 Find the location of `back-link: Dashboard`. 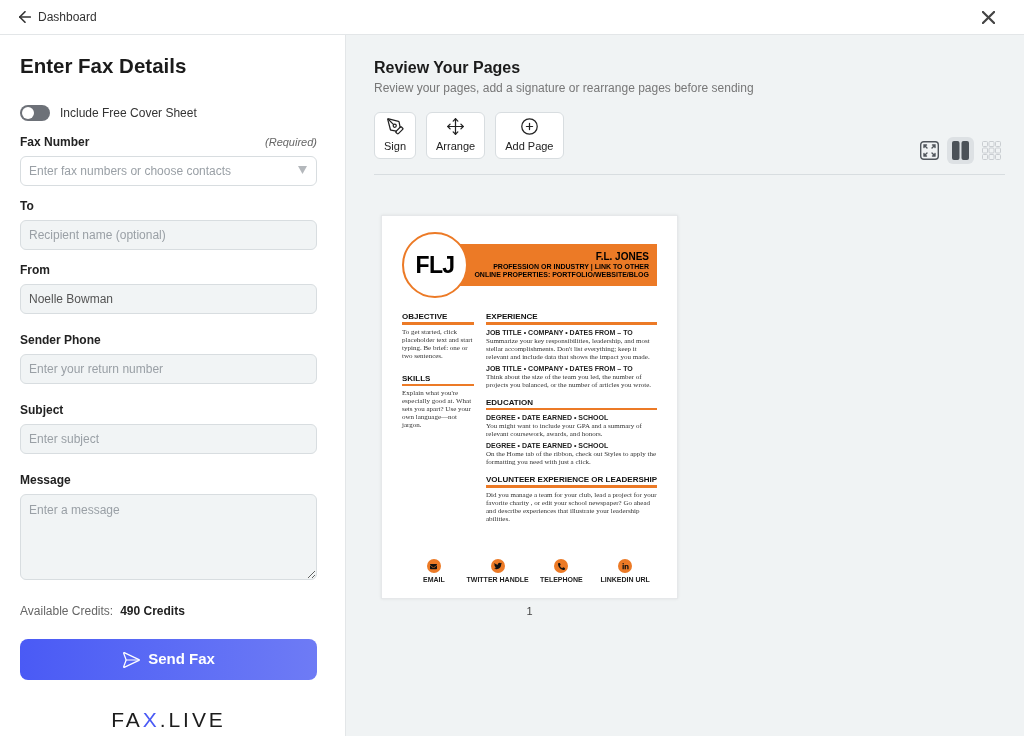

back-link: Dashboard is located at coordinates (58, 17).